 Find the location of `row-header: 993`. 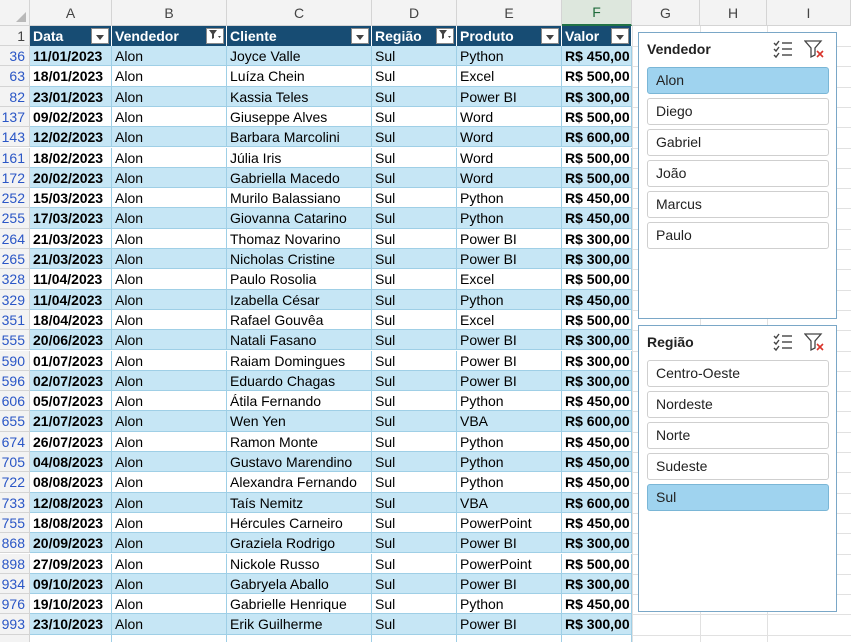

row-header: 993 is located at coordinates (15, 624).